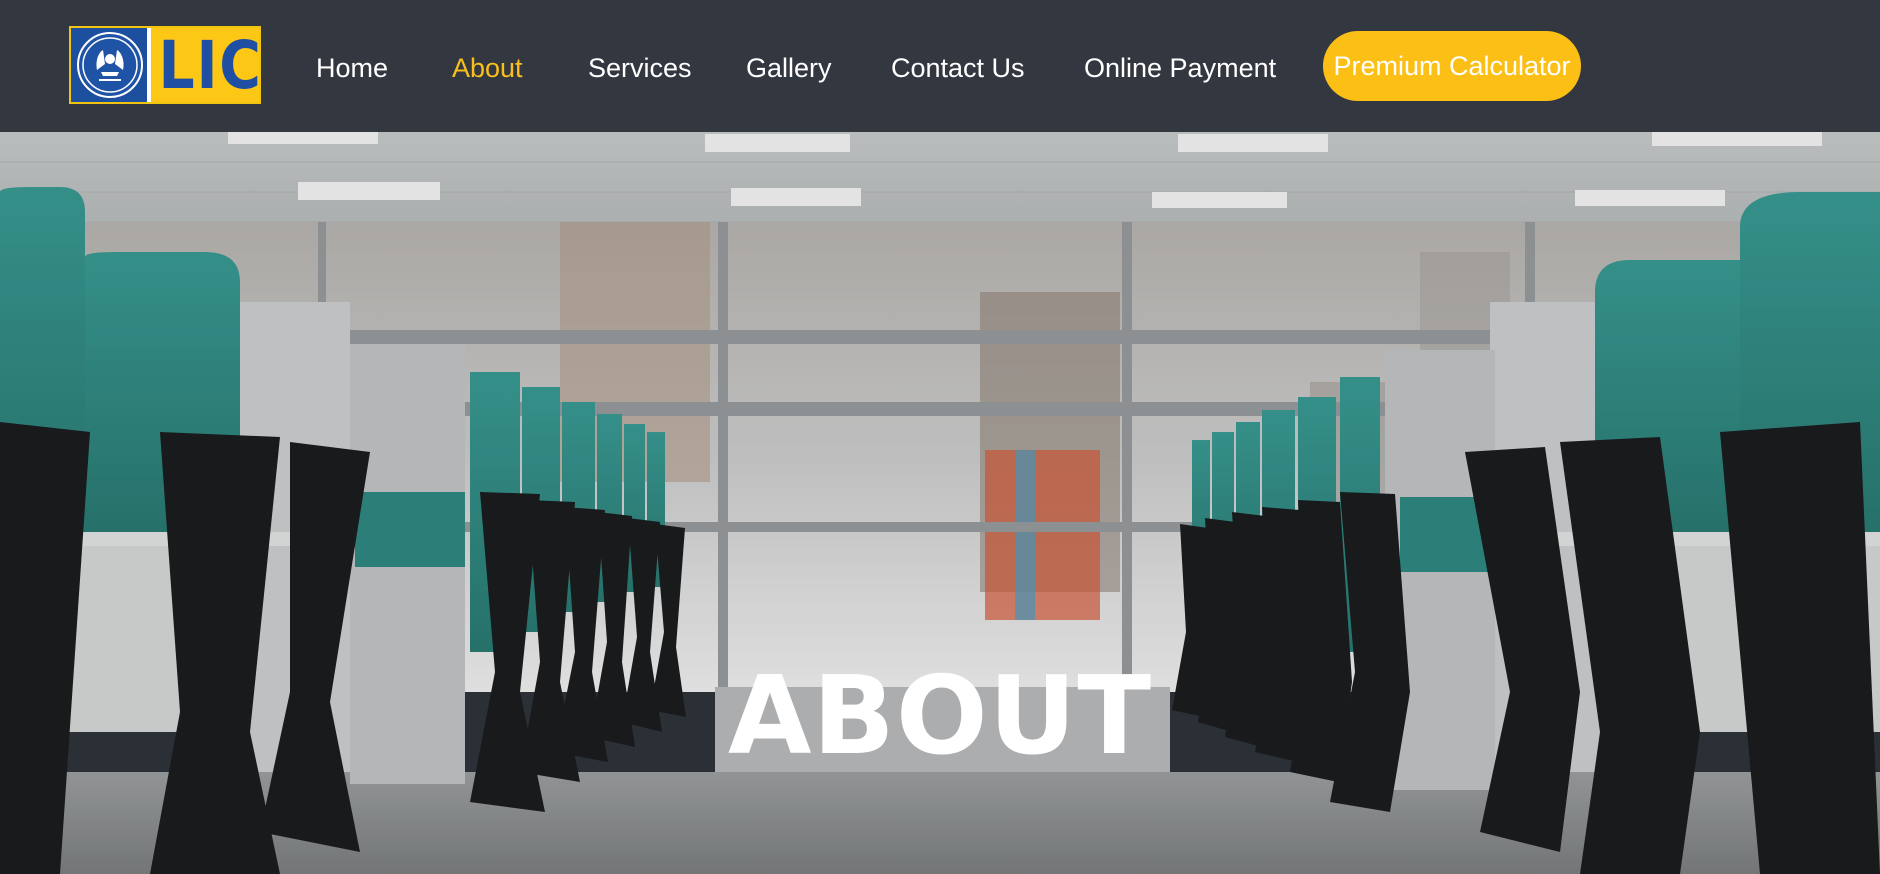  I want to click on nav-home: Home, so click(352, 68).